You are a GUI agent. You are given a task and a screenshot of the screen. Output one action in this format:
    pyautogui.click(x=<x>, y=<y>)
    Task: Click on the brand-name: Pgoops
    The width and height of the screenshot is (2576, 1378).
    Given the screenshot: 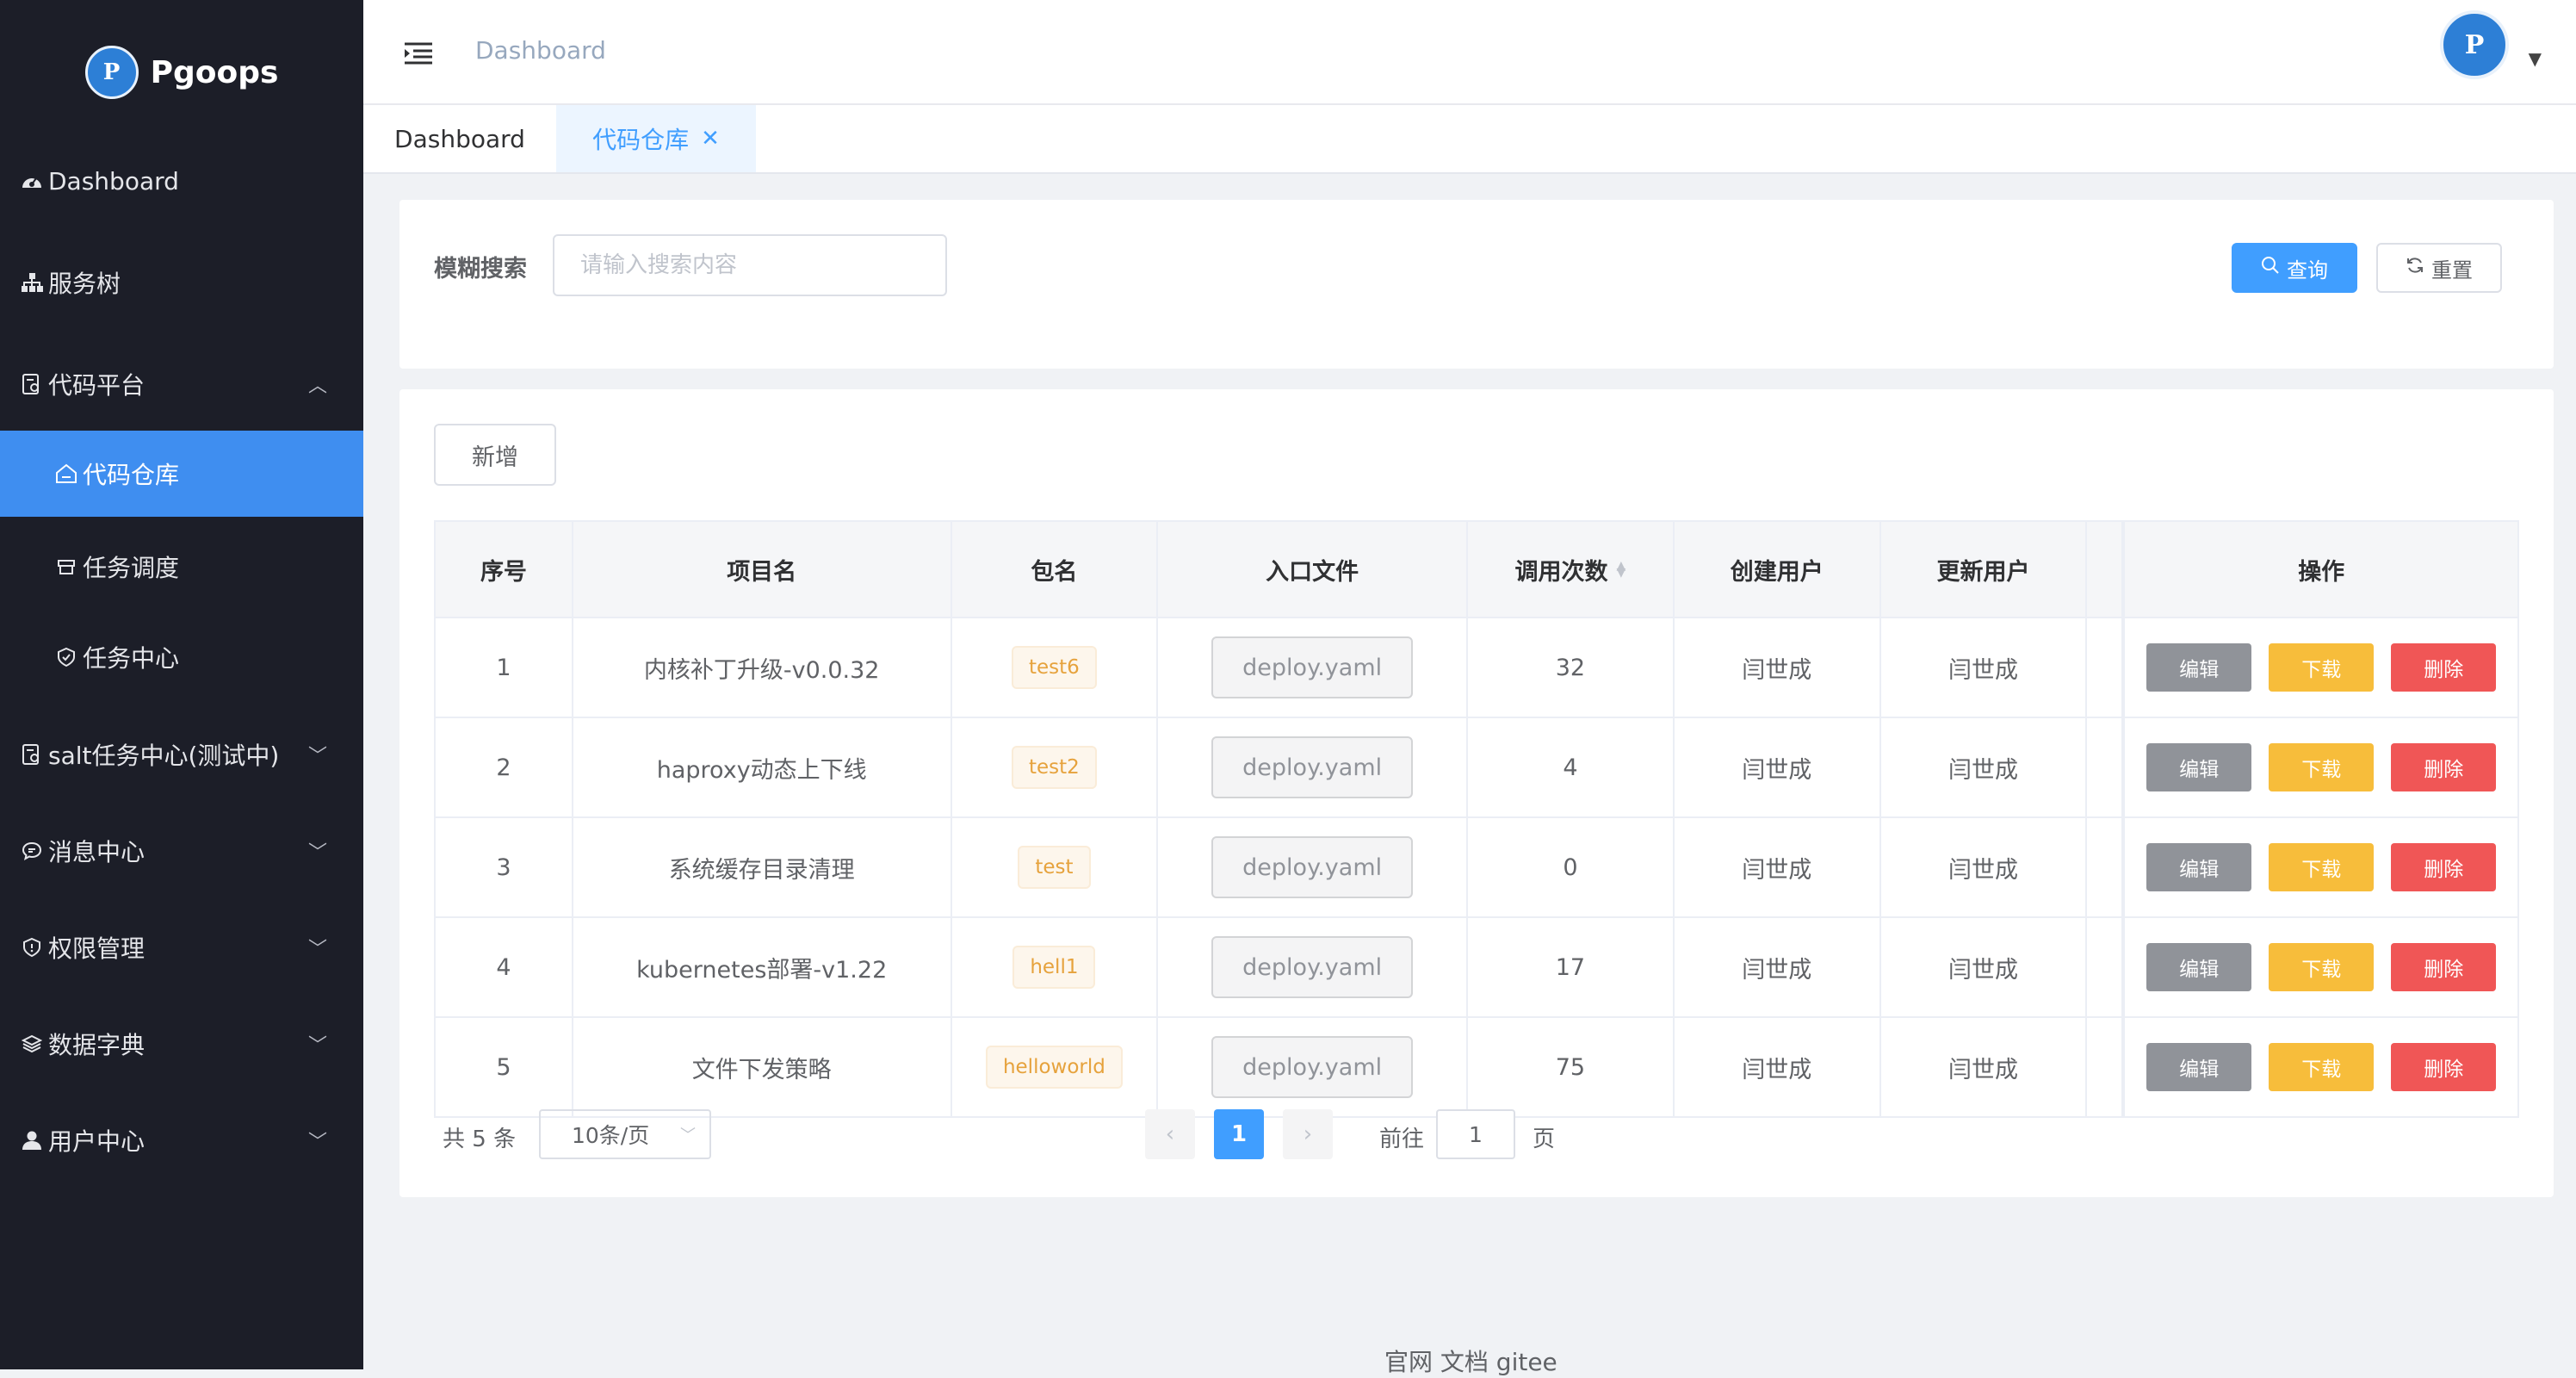 What is the action you would take?
    pyautogui.click(x=214, y=72)
    